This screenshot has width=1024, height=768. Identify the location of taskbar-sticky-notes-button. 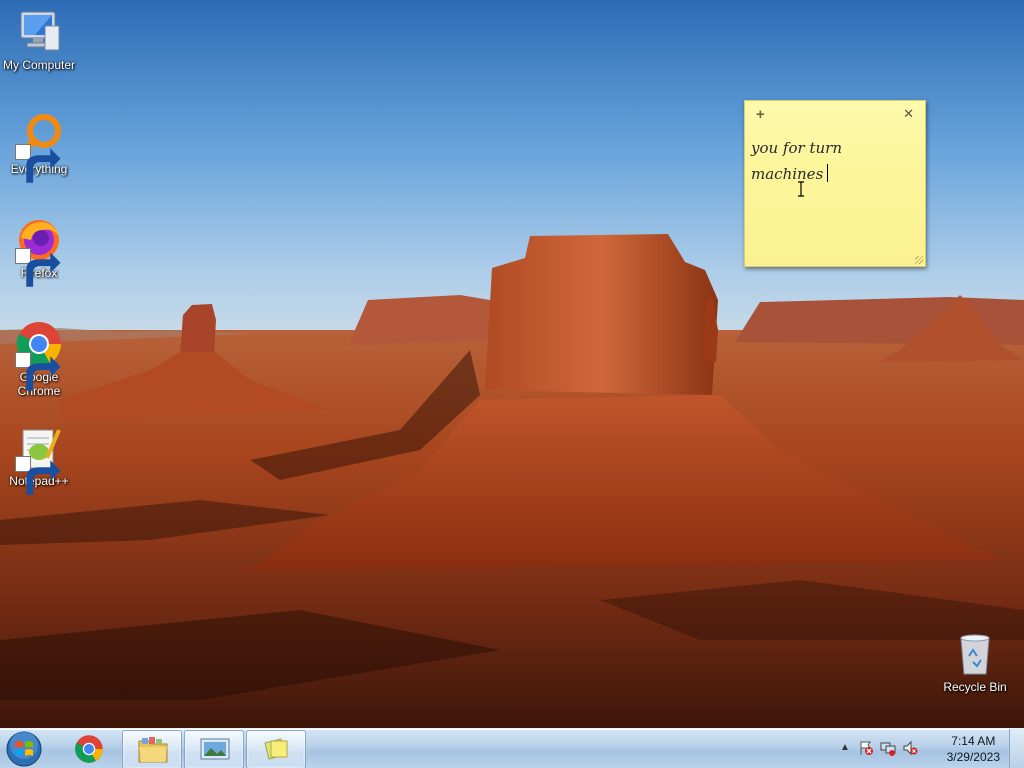
(276, 749).